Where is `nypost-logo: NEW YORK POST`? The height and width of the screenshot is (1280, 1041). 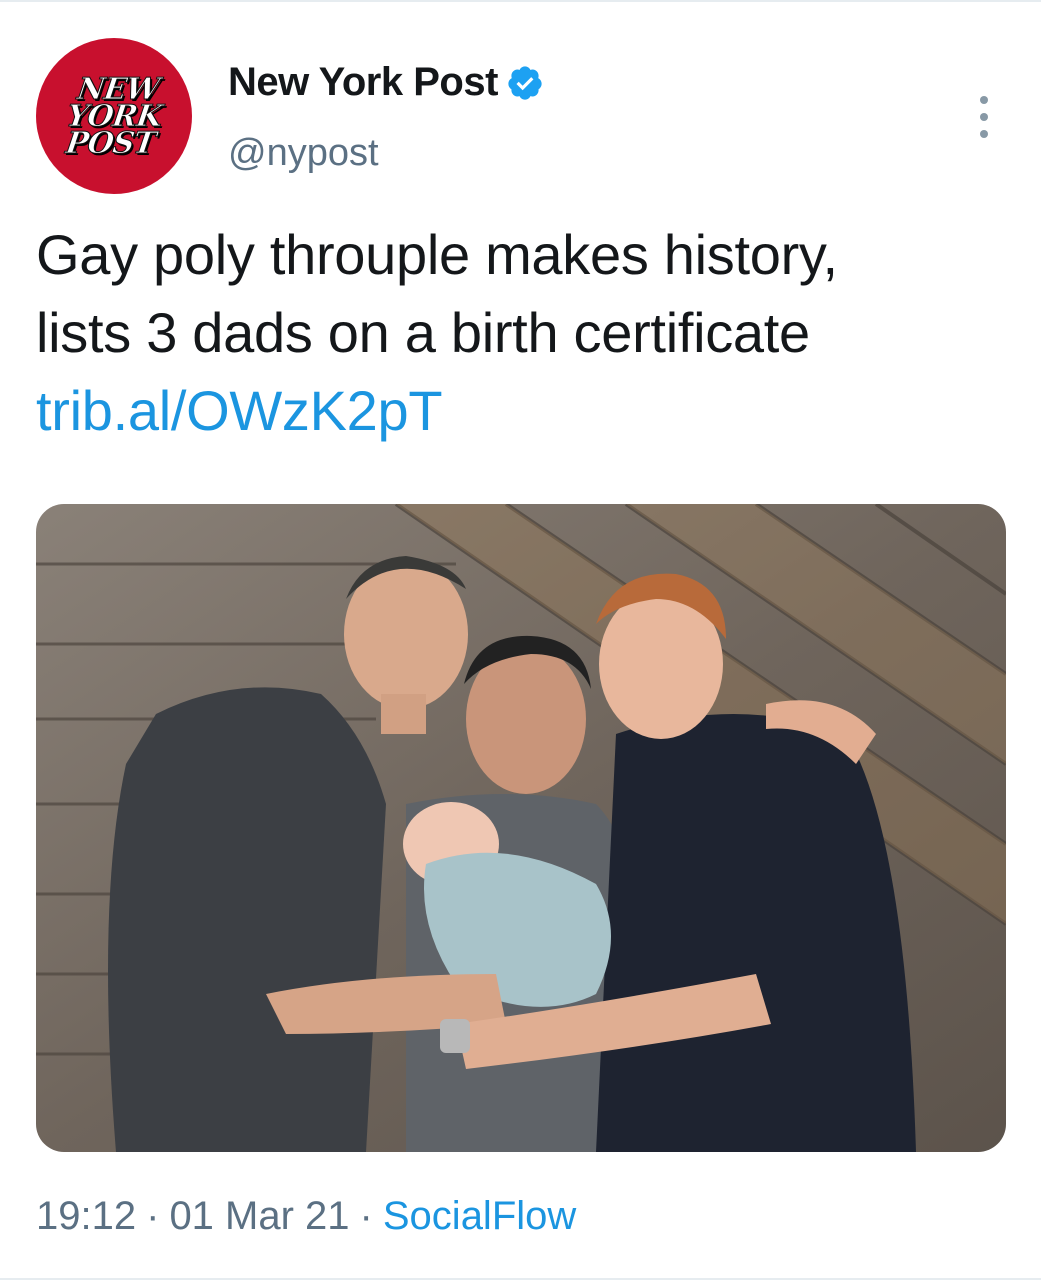 nypost-logo: NEW YORK POST is located at coordinates (113, 116).